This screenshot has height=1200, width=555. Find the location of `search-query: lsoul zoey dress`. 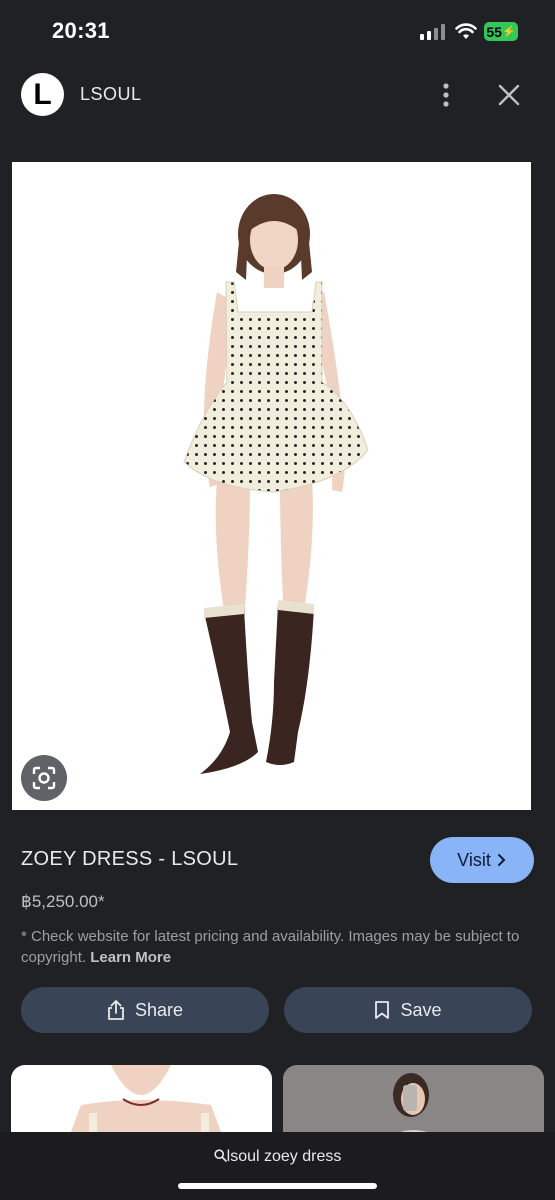

search-query: lsoul zoey dress is located at coordinates (277, 1157).